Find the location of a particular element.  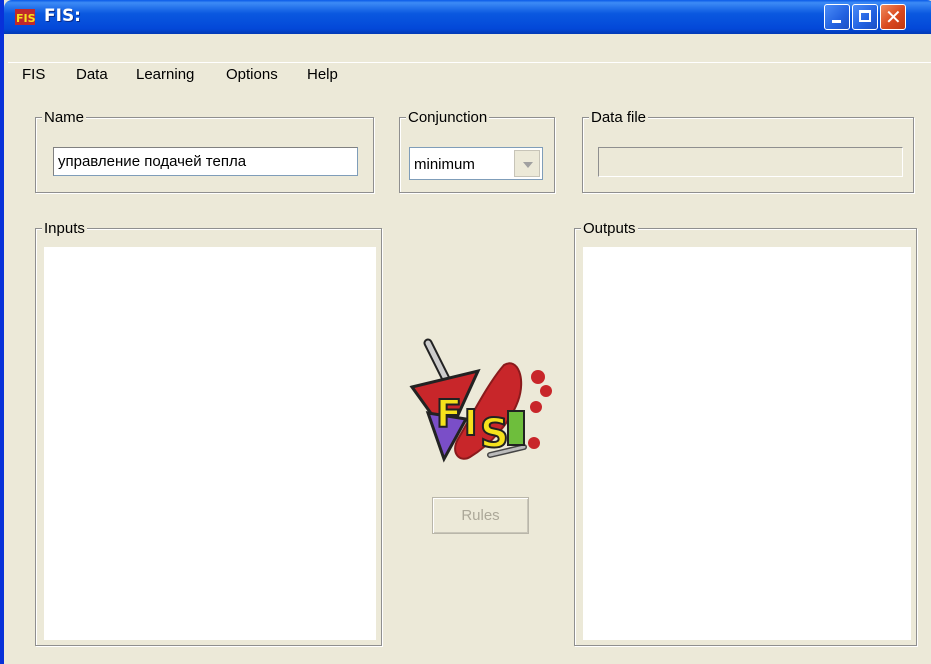

maximize-icon is located at coordinates (865, 16).